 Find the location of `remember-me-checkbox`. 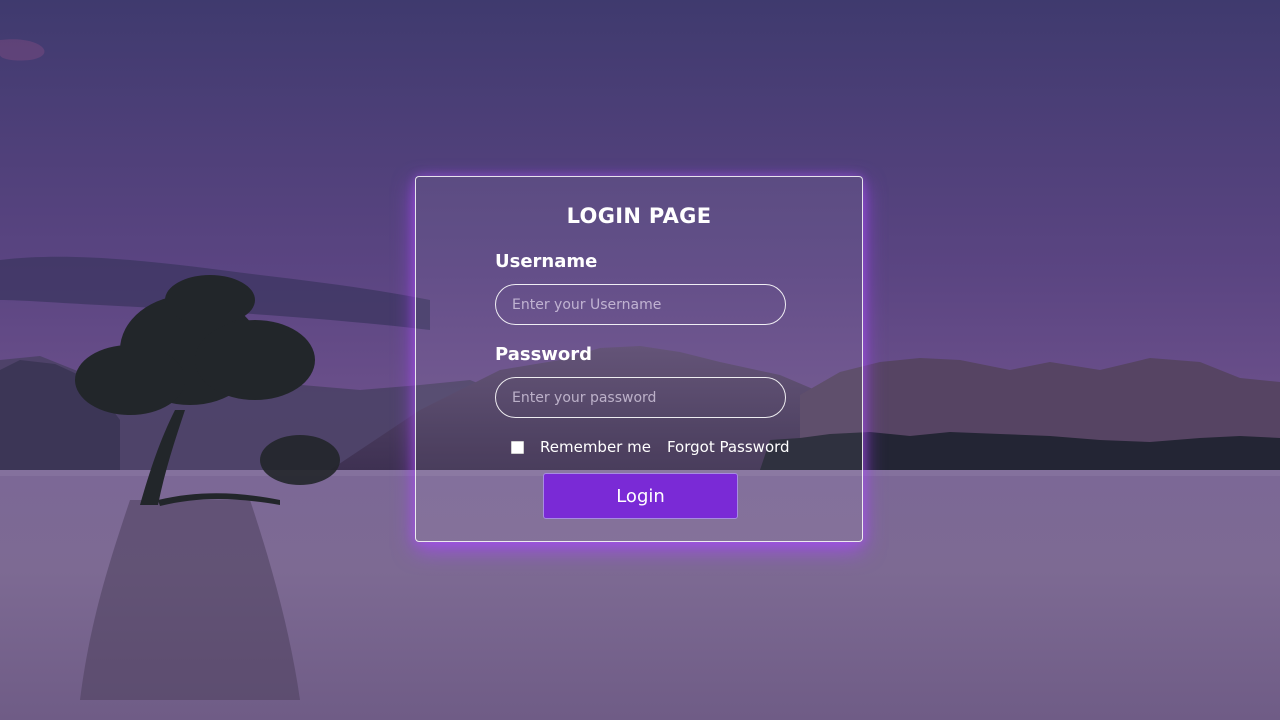

remember-me-checkbox is located at coordinates (517, 447).